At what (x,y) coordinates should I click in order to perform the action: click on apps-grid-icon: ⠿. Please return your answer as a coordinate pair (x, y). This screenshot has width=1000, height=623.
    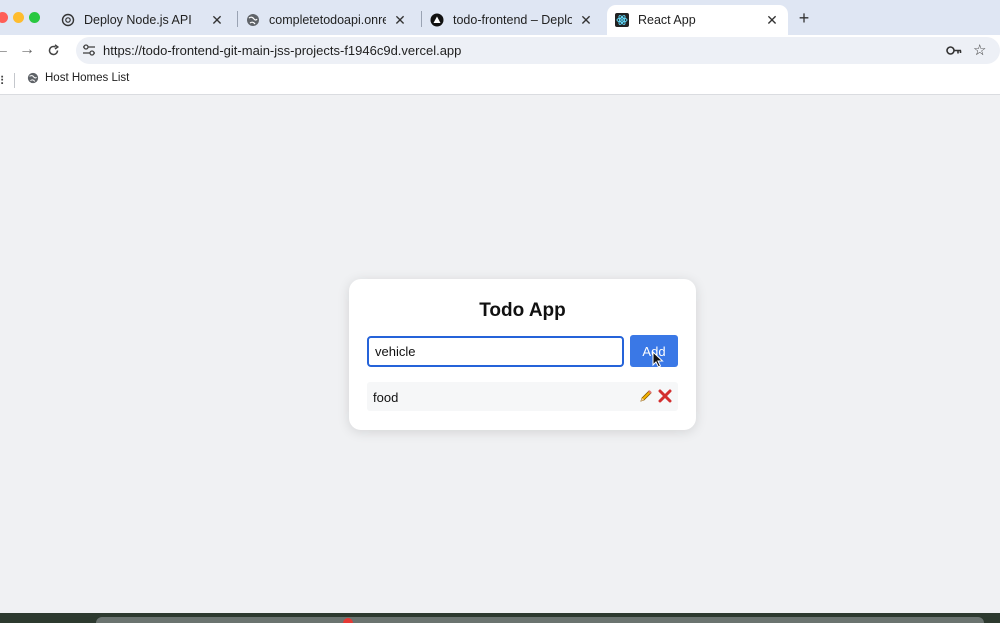
    Looking at the image, I should click on (2, 81).